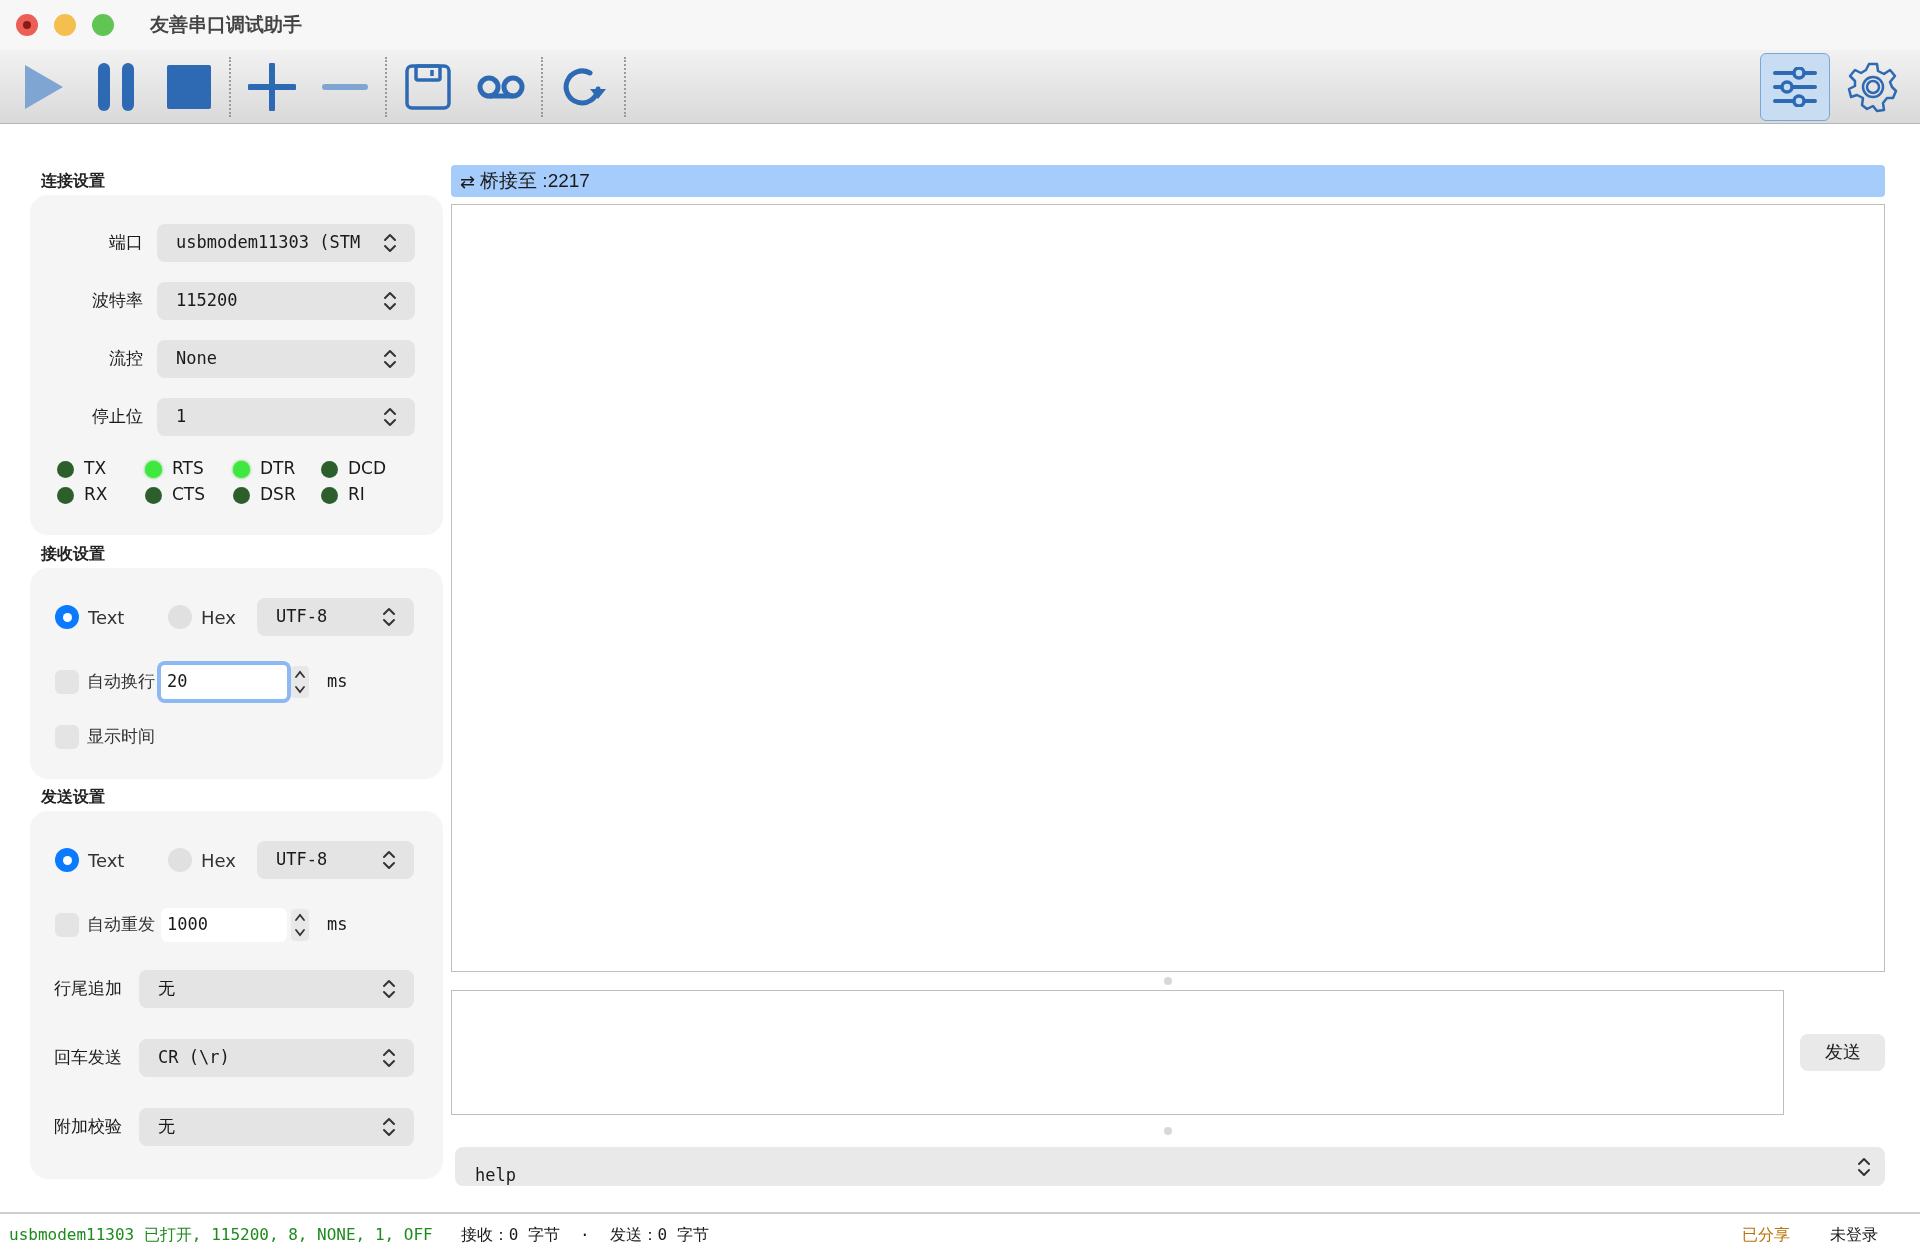 The image size is (1920, 1256). What do you see at coordinates (224, 925) in the screenshot?
I see `input-field: 1000` at bounding box center [224, 925].